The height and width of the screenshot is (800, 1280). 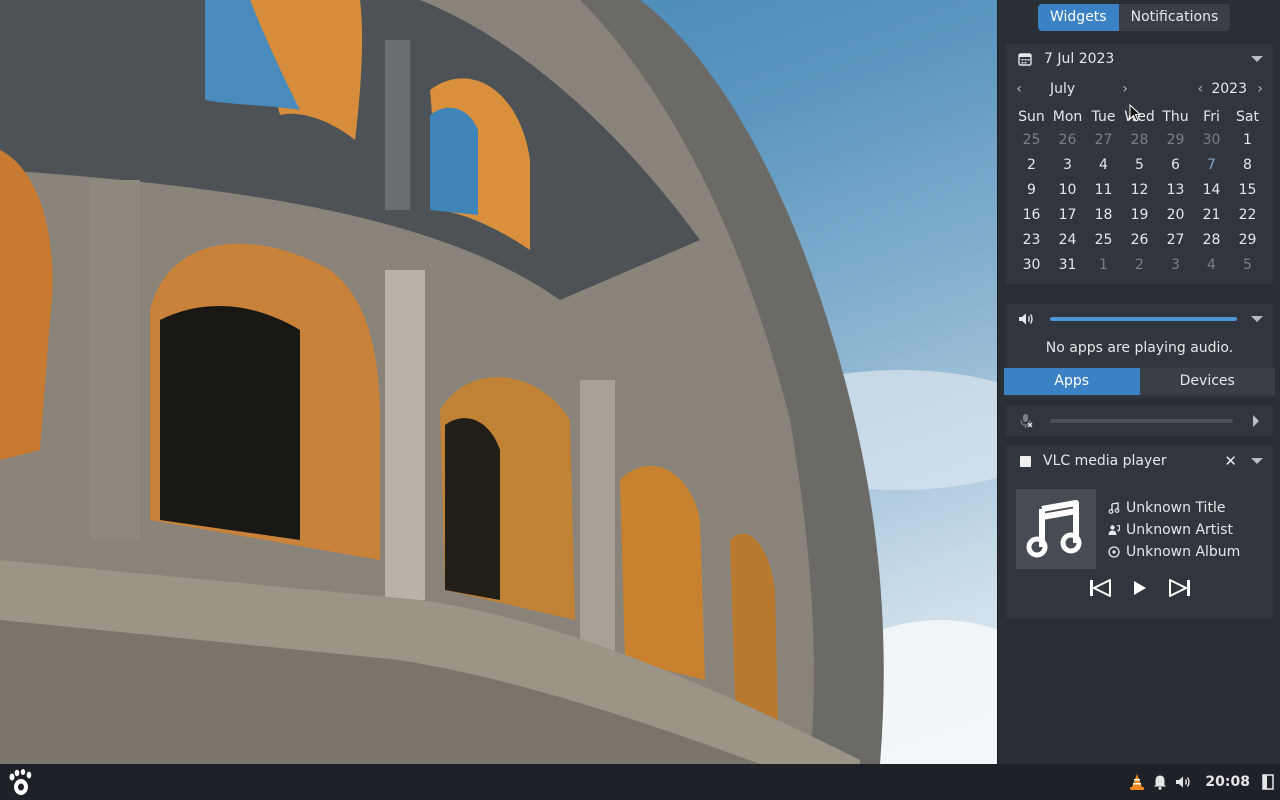 I want to click on calendar-day: 19, so click(x=1140, y=215).